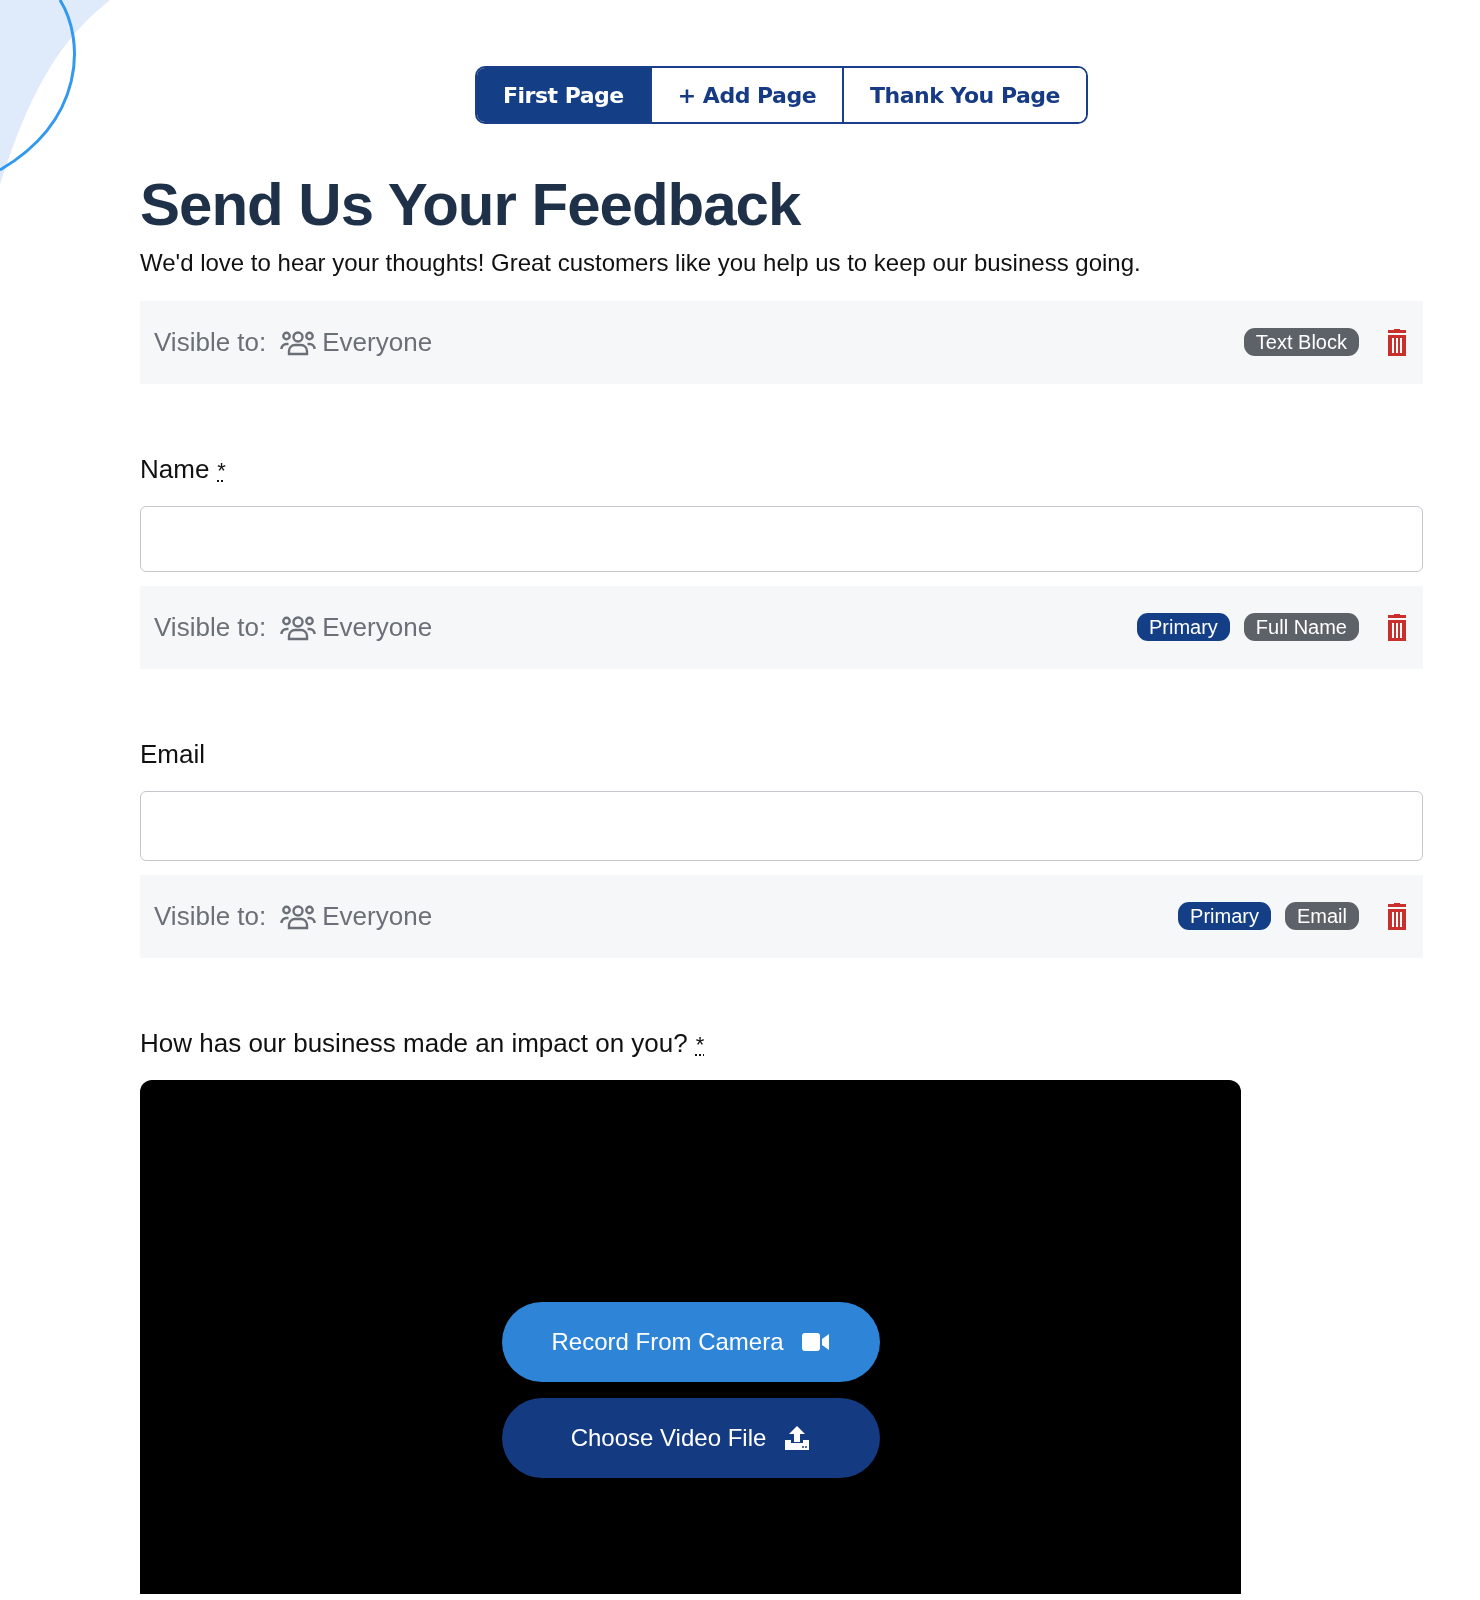  I want to click on field-label: How has our business made an impact on you?, so click(414, 1043).